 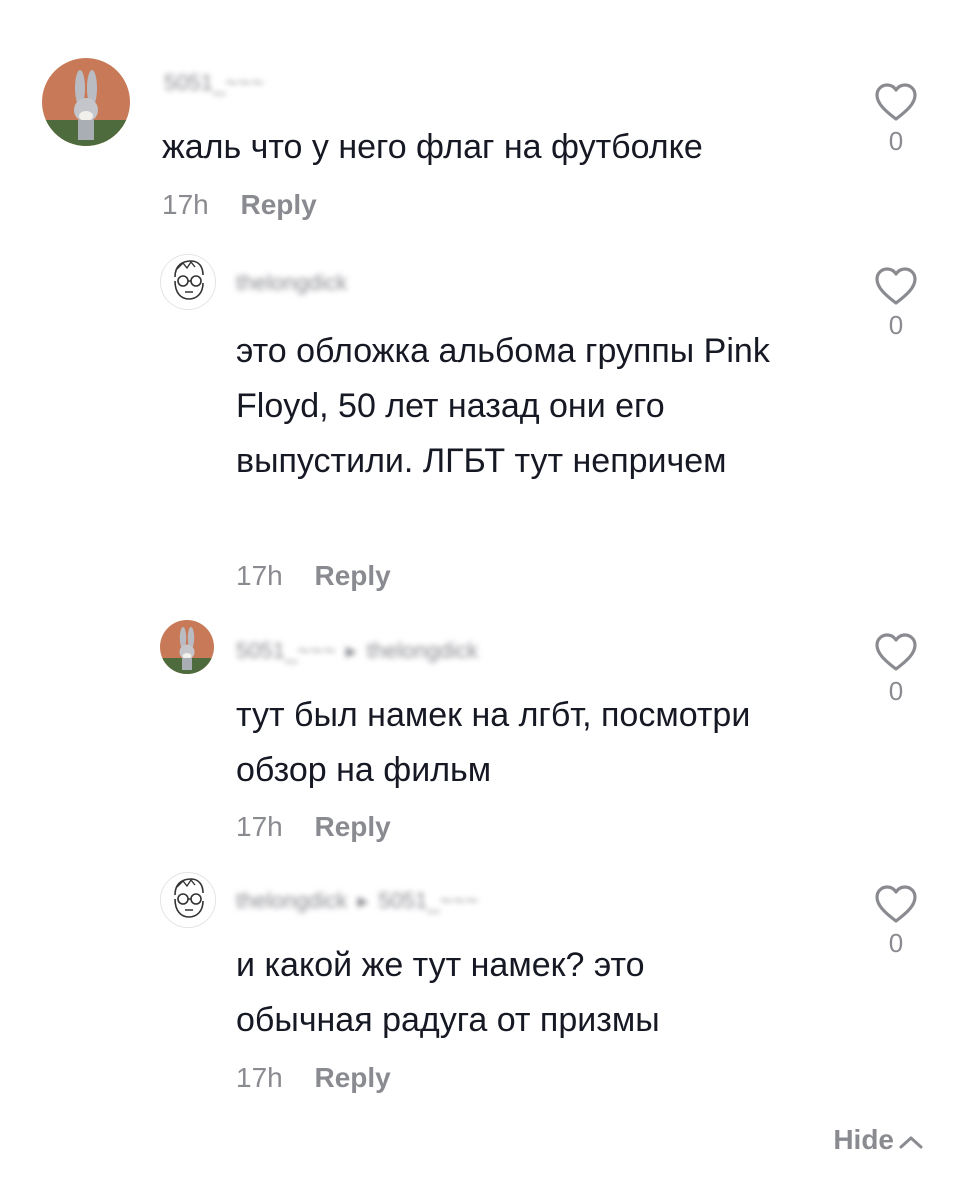 I want to click on hide-label: Hide, so click(x=863, y=1139).